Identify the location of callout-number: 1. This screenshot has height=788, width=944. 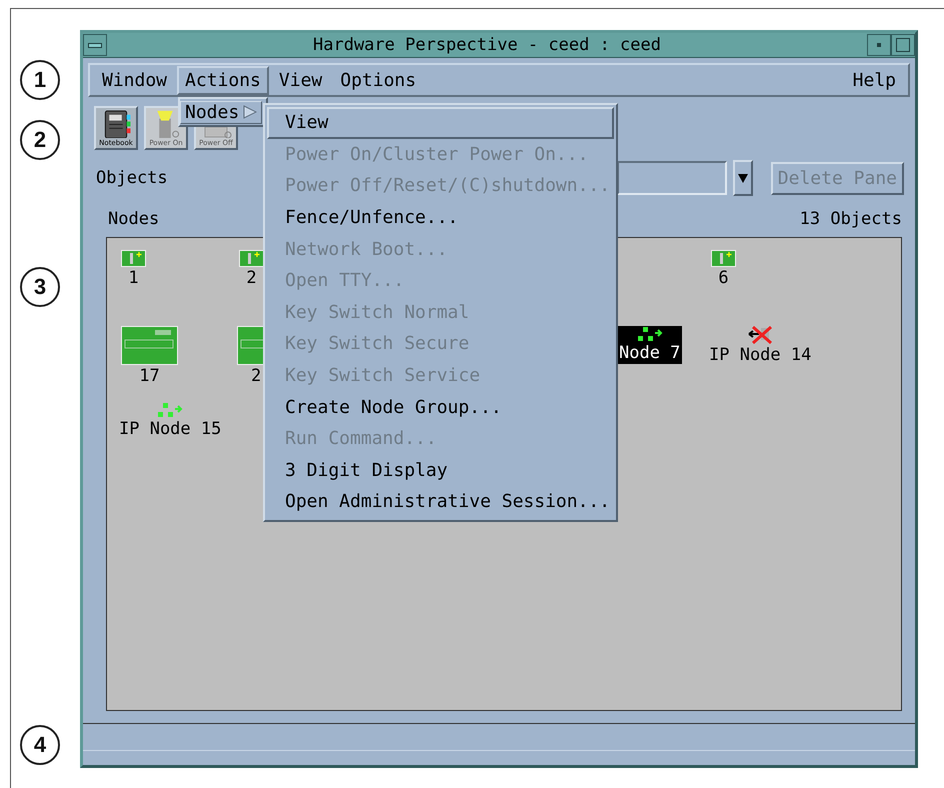
(40, 80).